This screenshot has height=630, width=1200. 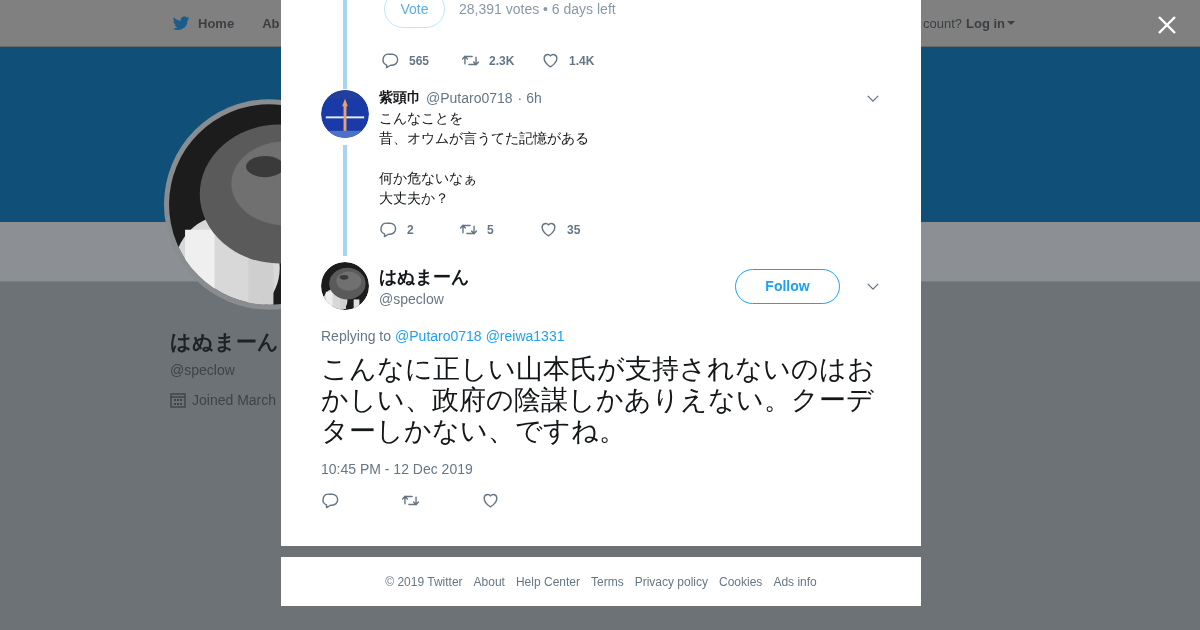 What do you see at coordinates (582, 60) in the screenshot?
I see `count: 1.4K` at bounding box center [582, 60].